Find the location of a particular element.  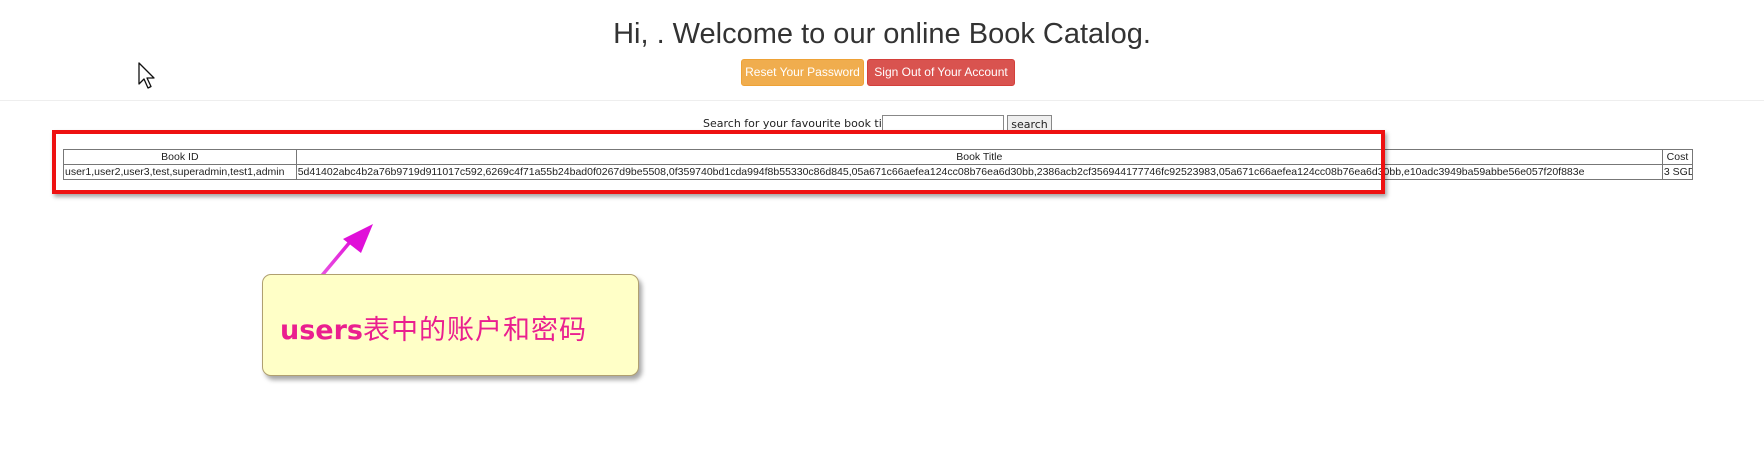

callout-rest-text: 表中的账户和密码 is located at coordinates (475, 330).